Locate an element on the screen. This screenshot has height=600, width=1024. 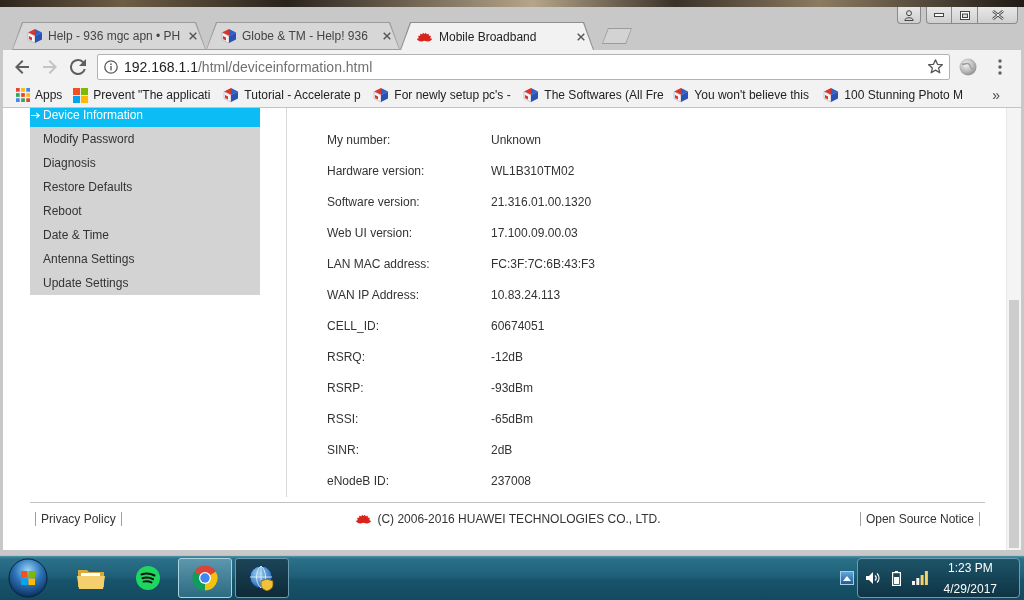
info-value: -12dB is located at coordinates (507, 356).